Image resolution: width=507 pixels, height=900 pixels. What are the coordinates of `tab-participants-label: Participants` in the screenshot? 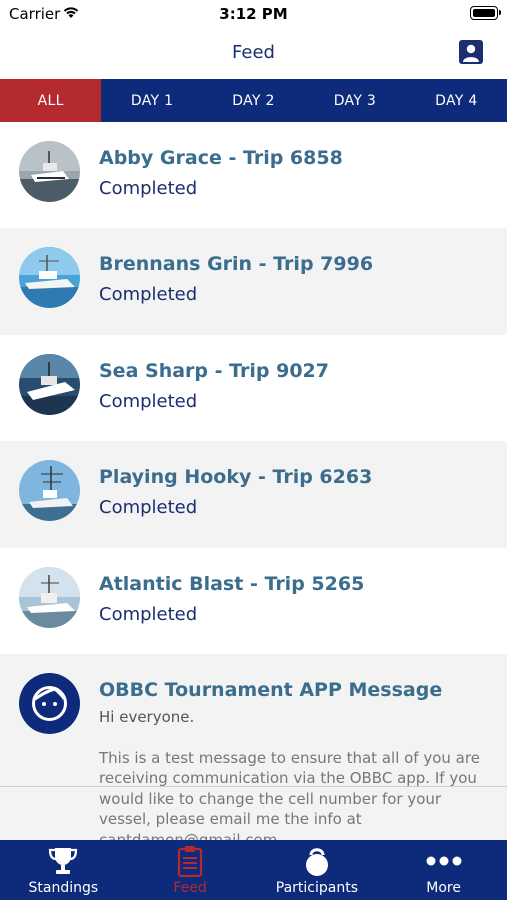 It's located at (316, 888).